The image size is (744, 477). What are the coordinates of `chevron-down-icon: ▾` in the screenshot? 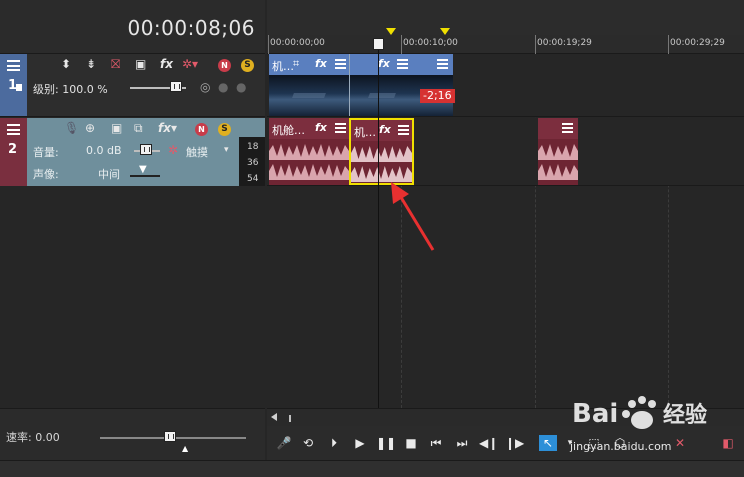 It's located at (226, 150).